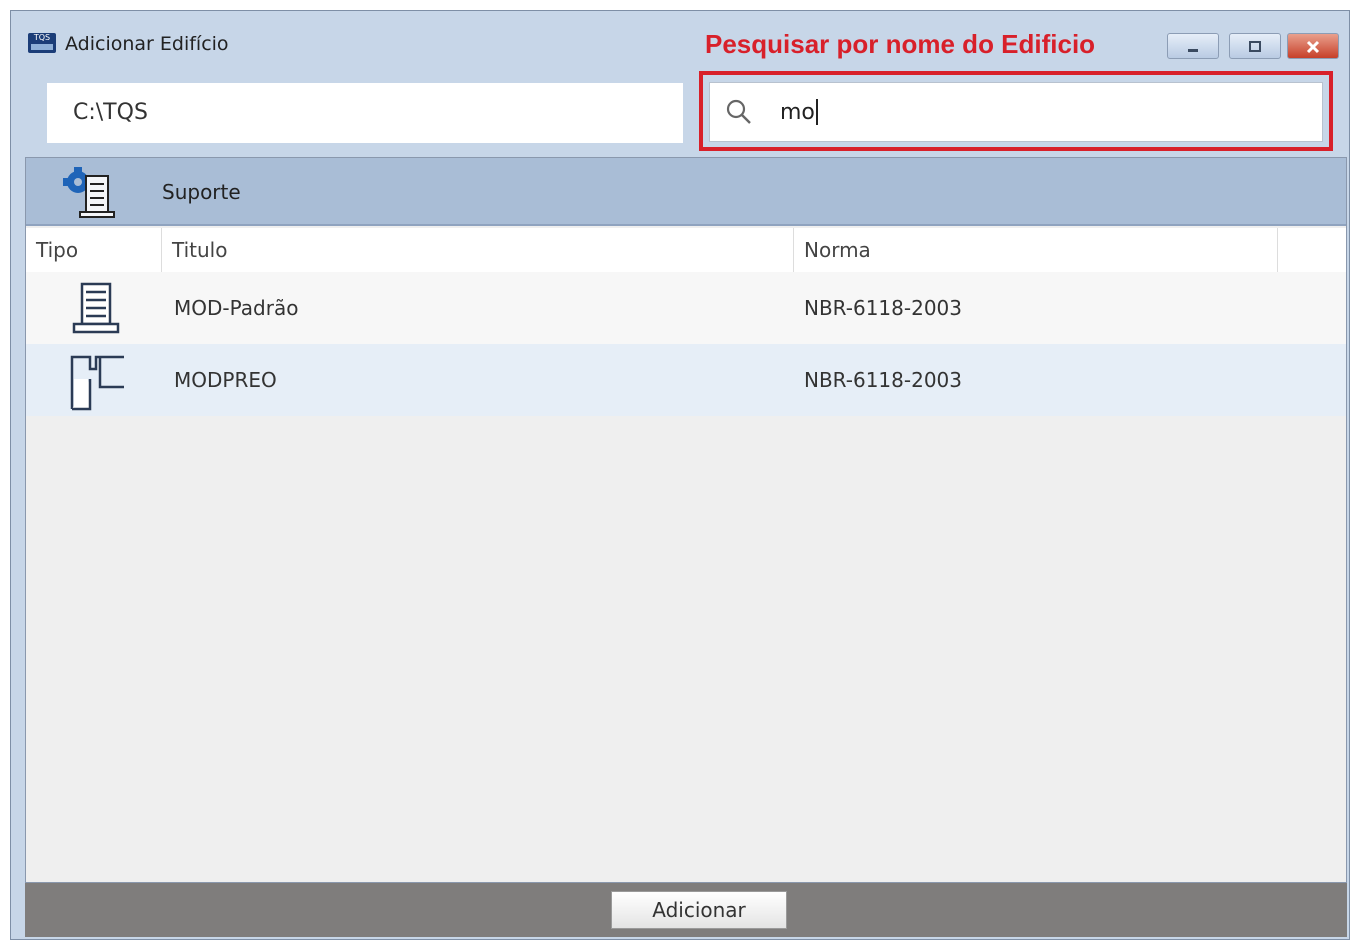 The image size is (1350, 942). I want to click on search-field, so click(1016, 112).